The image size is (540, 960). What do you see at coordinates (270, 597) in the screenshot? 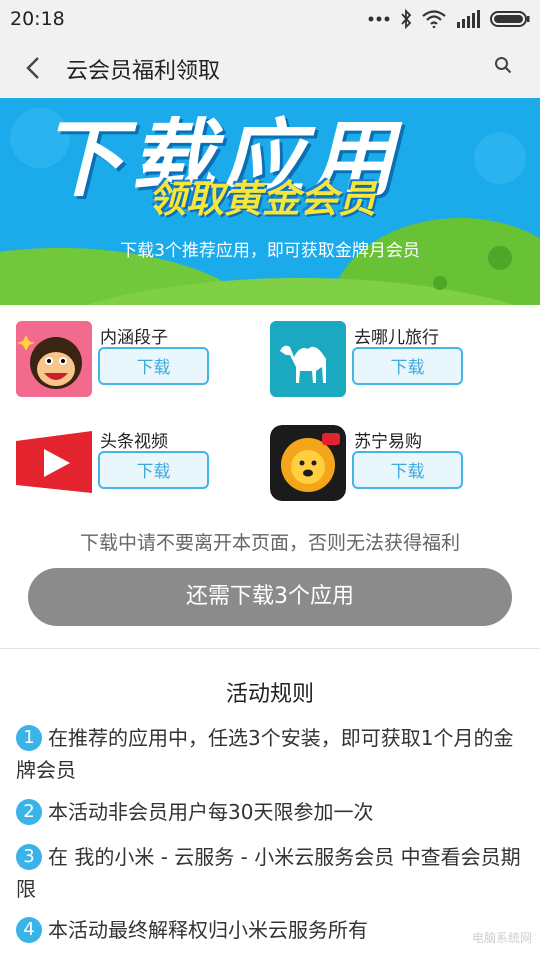
I see `remaining-downloads-button: 还需下载3个应用` at bounding box center [270, 597].